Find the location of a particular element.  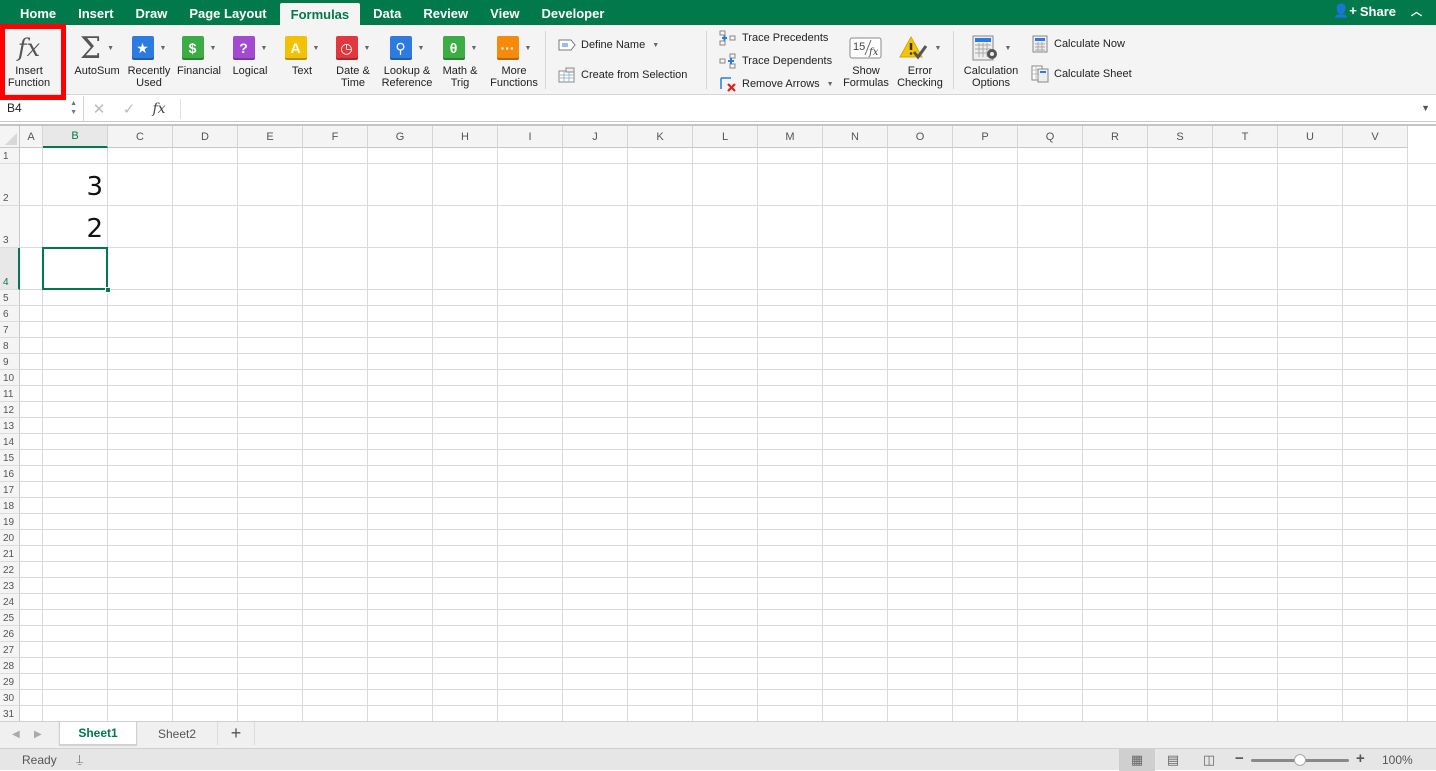

tab-developer: Developer is located at coordinates (573, 13).